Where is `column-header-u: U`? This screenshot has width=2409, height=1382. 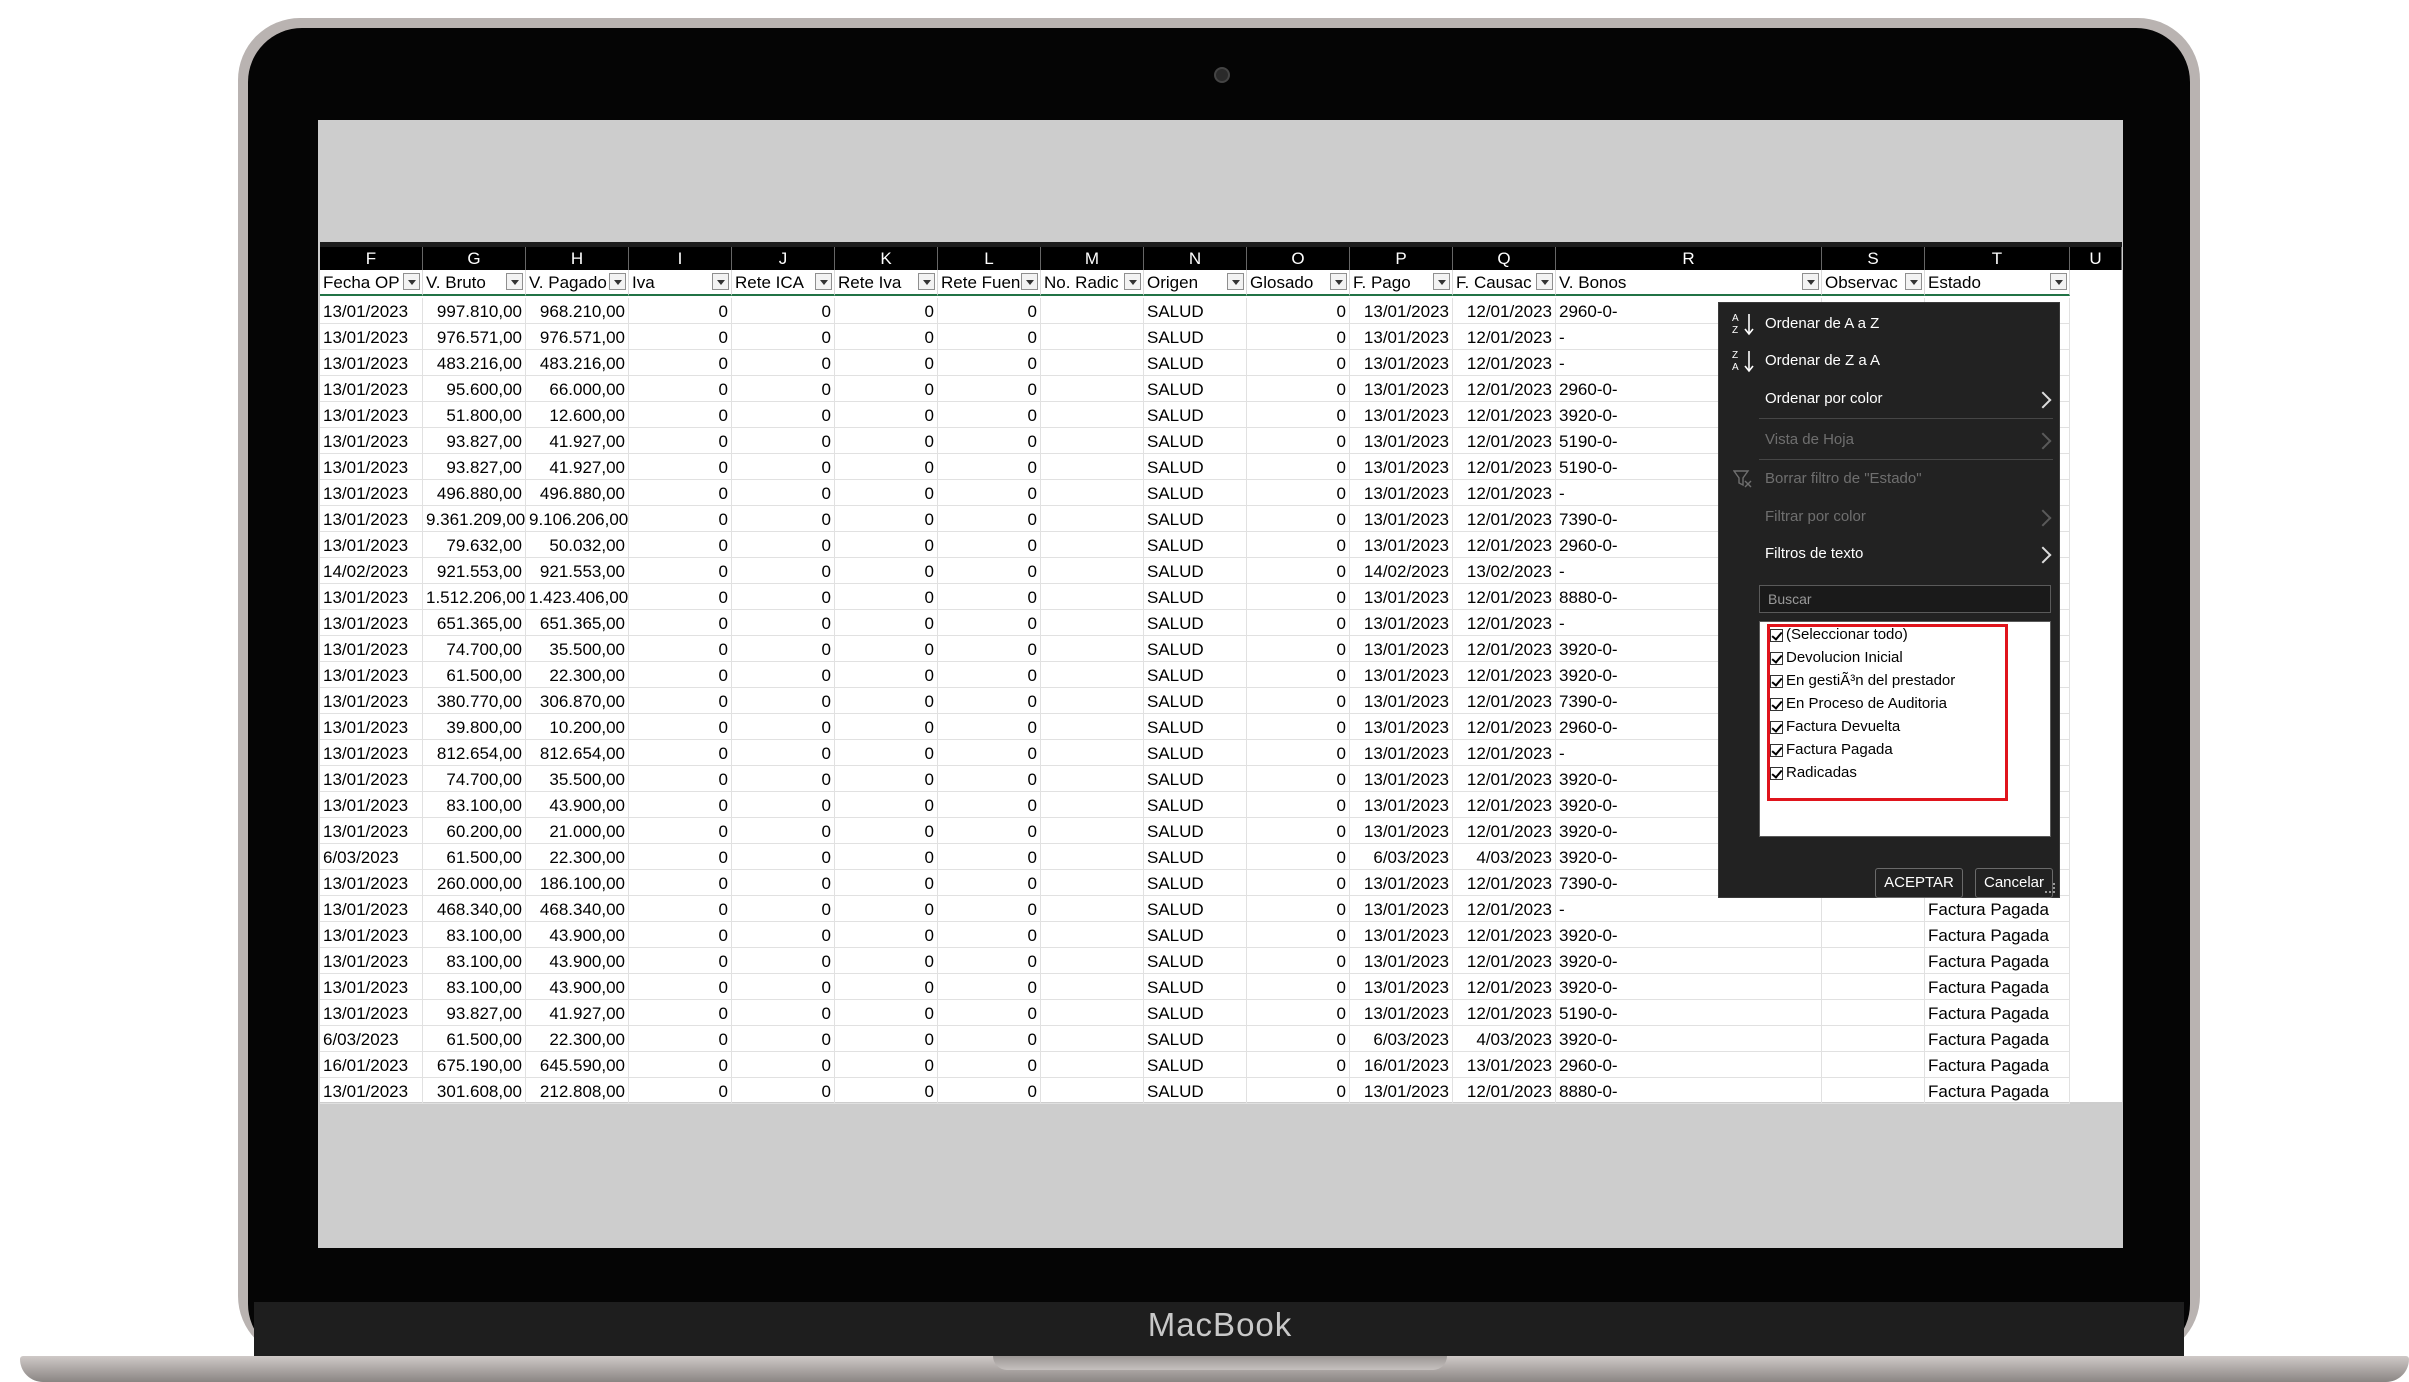 column-header-u: U is located at coordinates (2096, 258).